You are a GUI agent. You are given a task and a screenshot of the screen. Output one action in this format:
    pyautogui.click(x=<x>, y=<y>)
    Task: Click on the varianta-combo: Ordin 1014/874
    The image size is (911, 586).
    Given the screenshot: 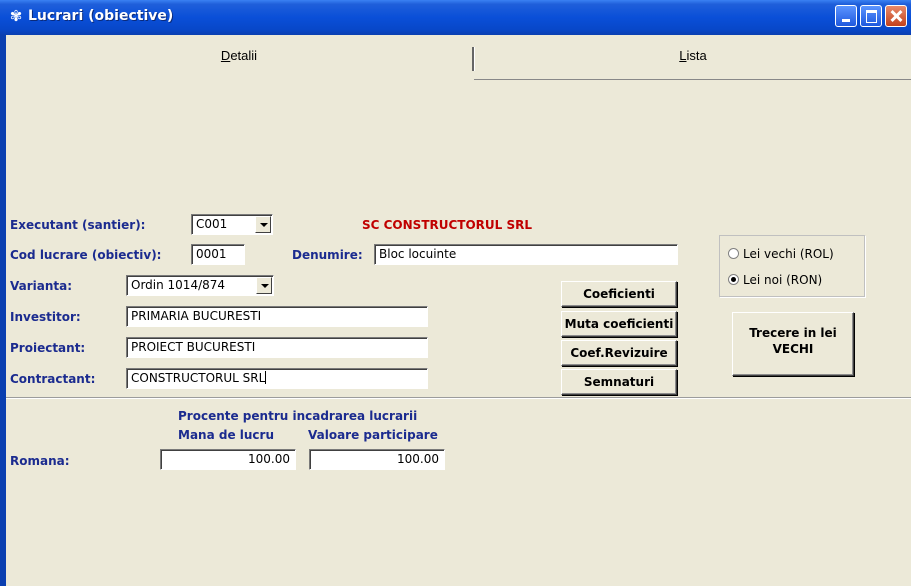 What is the action you would take?
    pyautogui.click(x=200, y=285)
    